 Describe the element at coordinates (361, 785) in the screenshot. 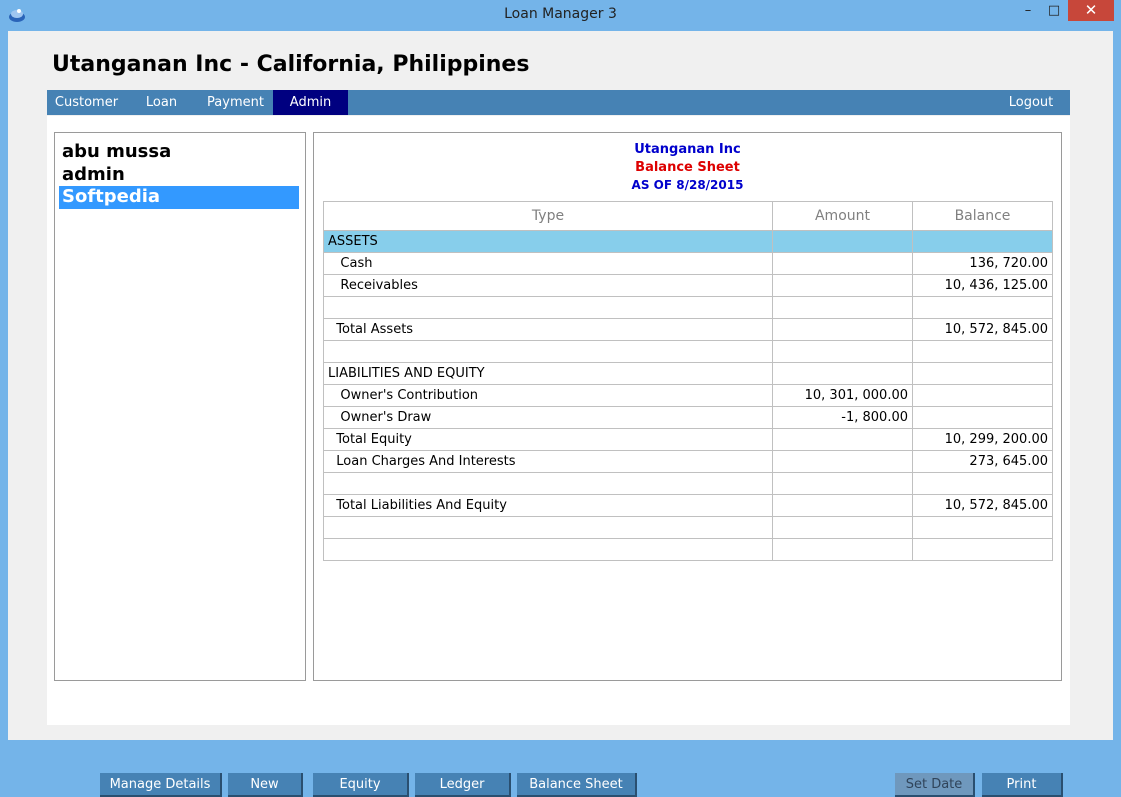

I see `equity-button: Equity` at that location.